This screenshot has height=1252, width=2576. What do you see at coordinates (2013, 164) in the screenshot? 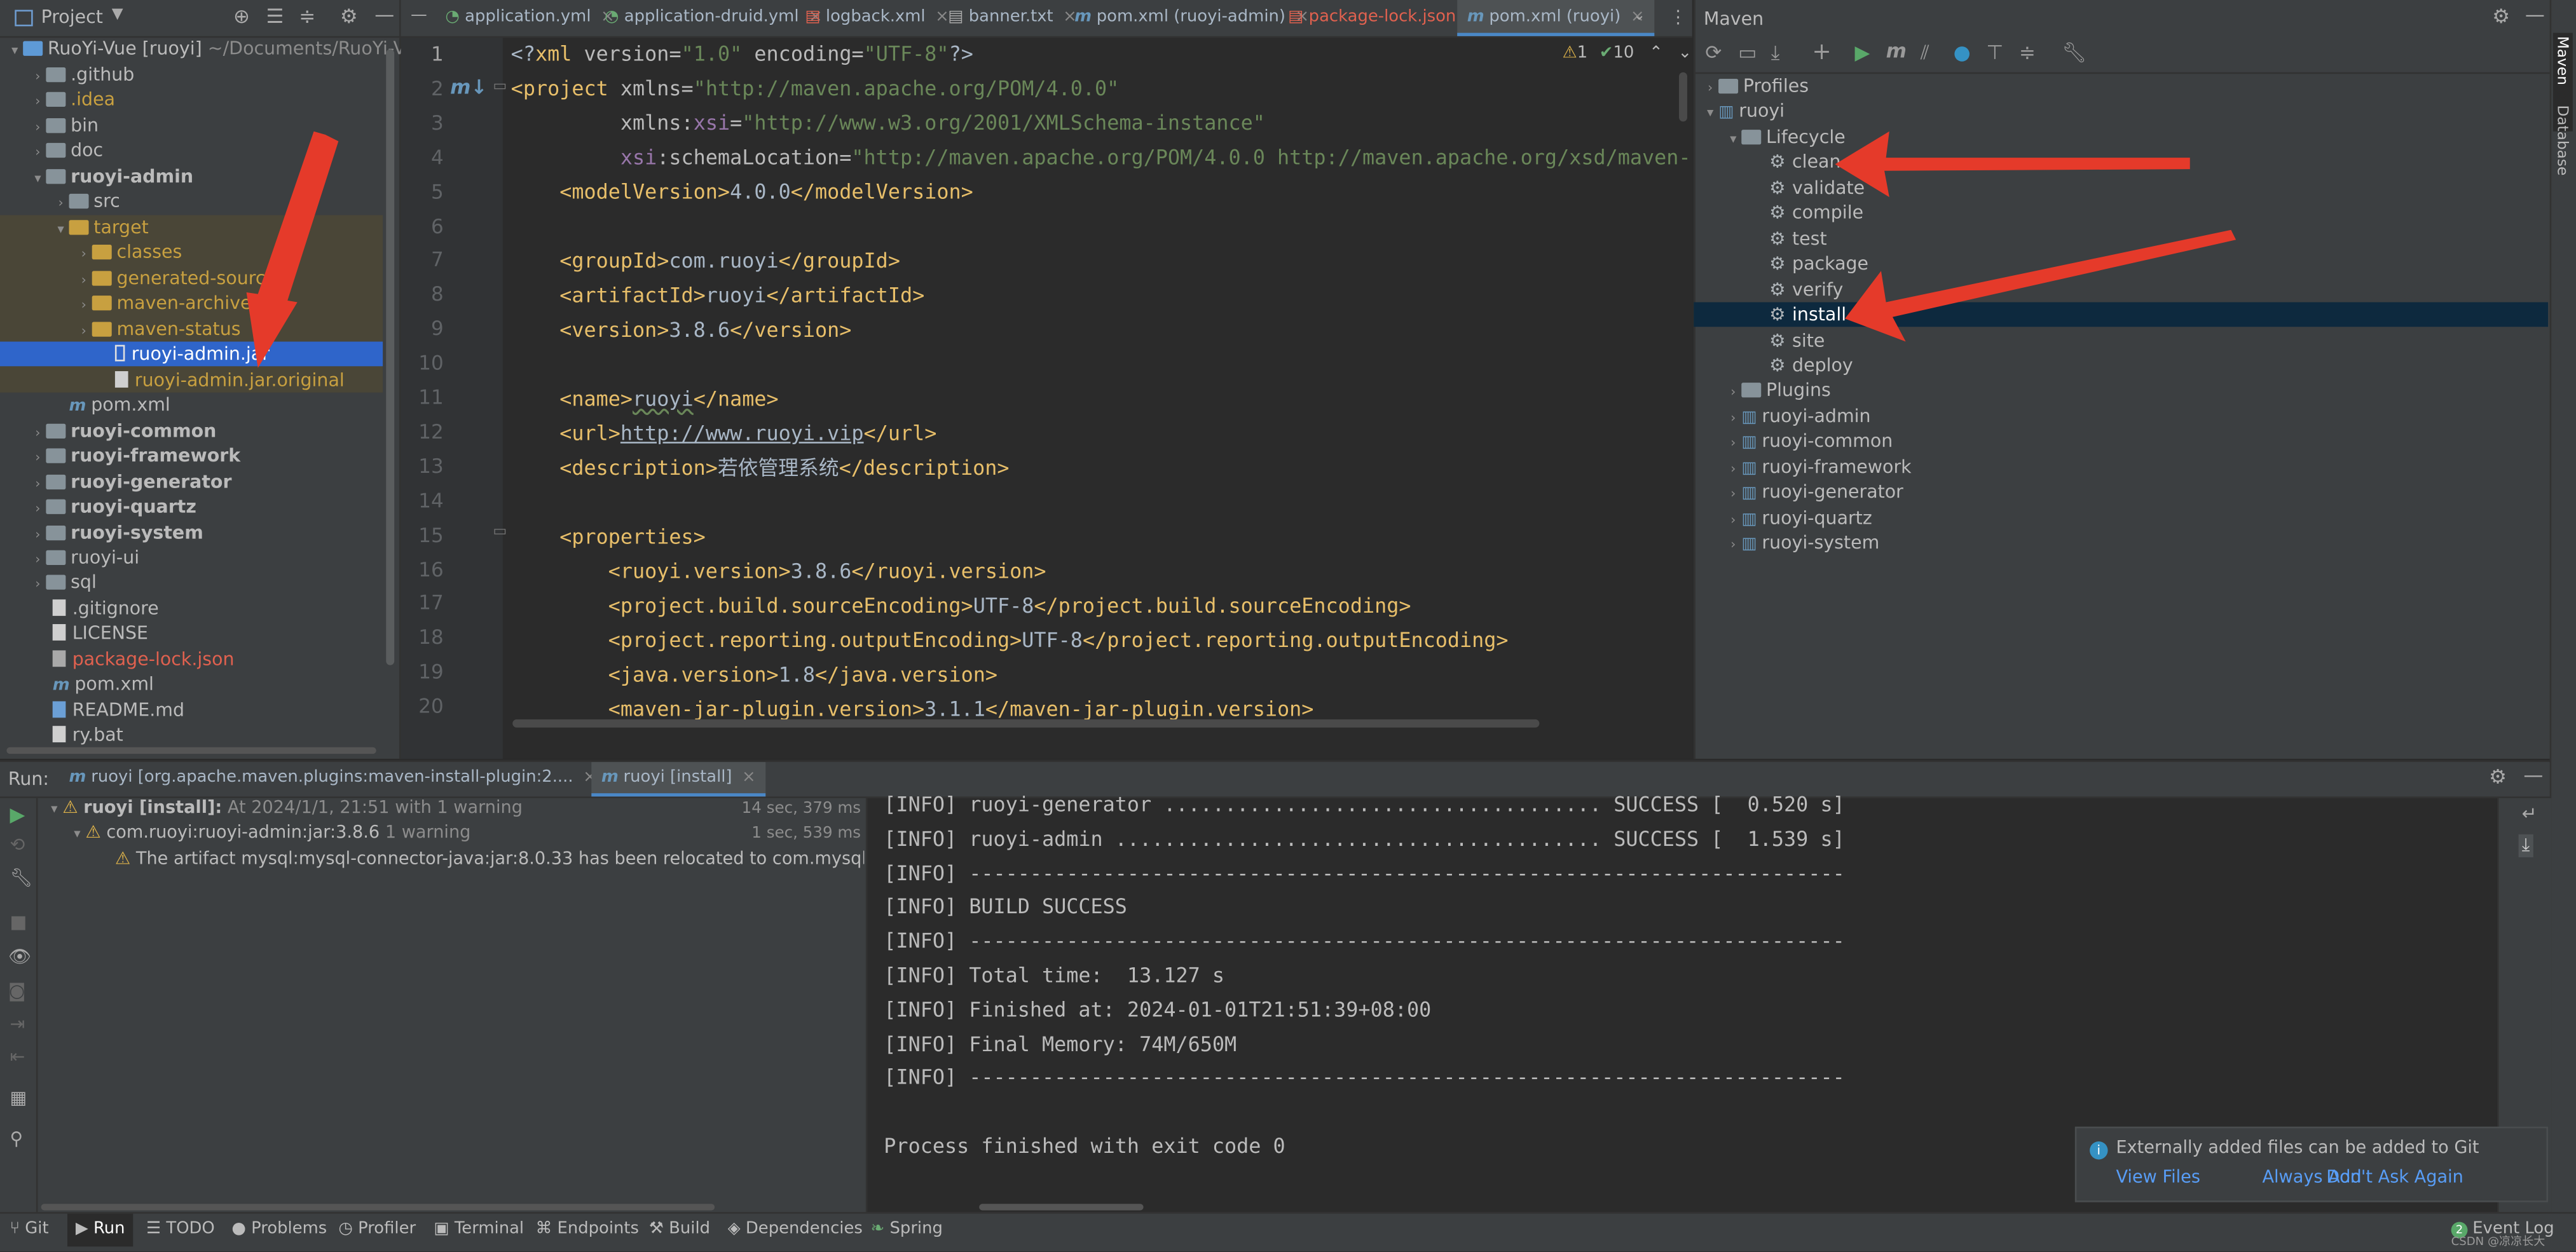
I see `arrow-to-clean` at bounding box center [2013, 164].